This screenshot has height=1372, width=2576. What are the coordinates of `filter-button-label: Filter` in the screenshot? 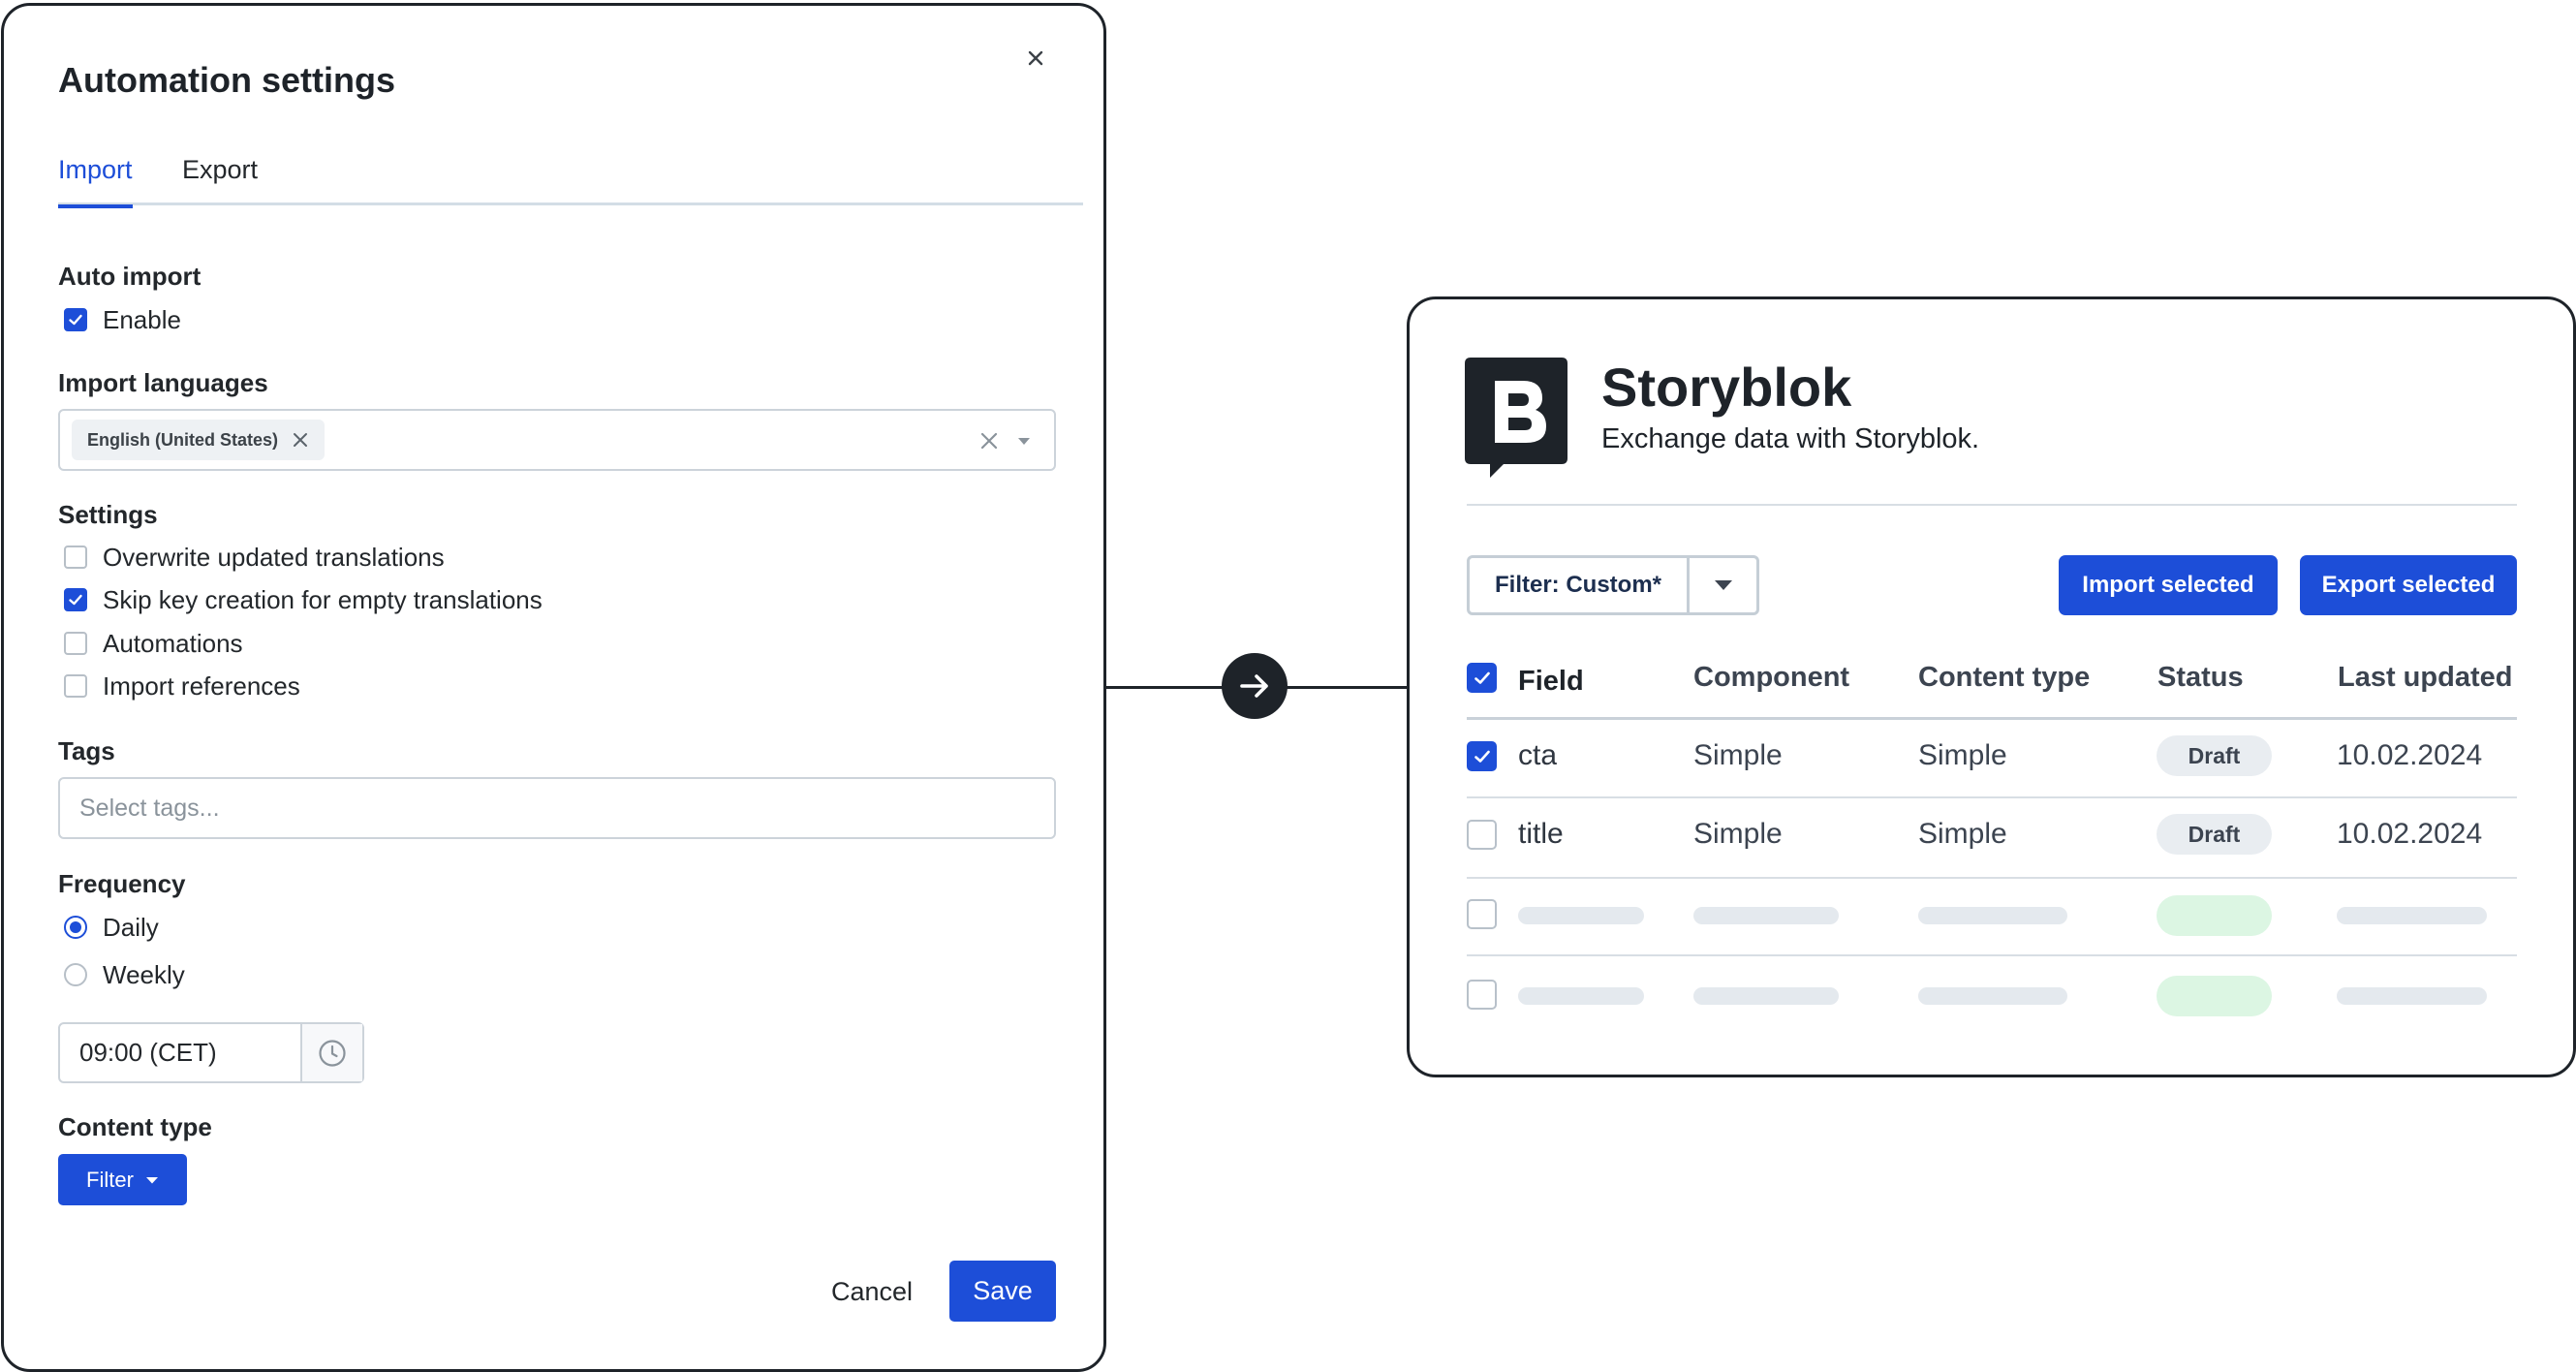 It's located at (110, 1179).